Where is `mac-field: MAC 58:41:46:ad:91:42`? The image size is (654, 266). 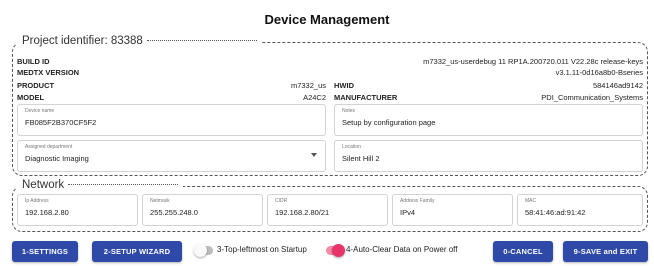
mac-field: MAC 58:41:46:ad:91:42 is located at coordinates (580, 210).